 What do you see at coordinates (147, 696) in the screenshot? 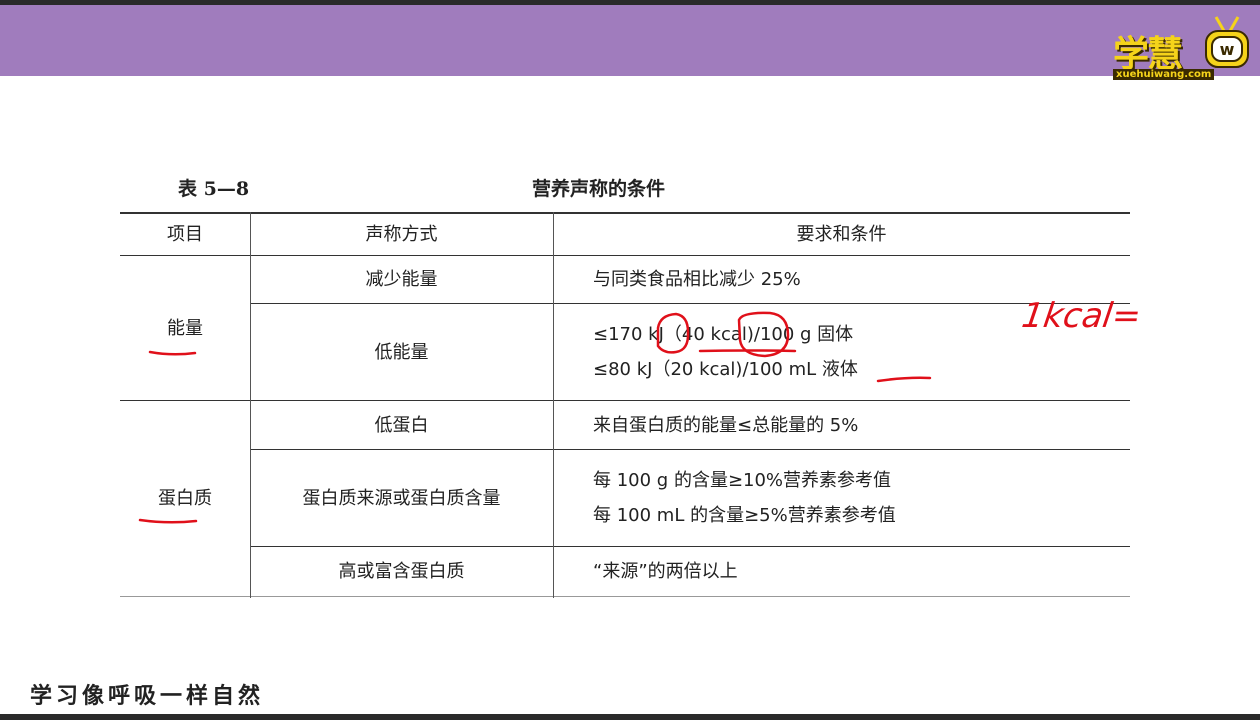
I see `footer-slogan: 学习像呼吸一样自然` at bounding box center [147, 696].